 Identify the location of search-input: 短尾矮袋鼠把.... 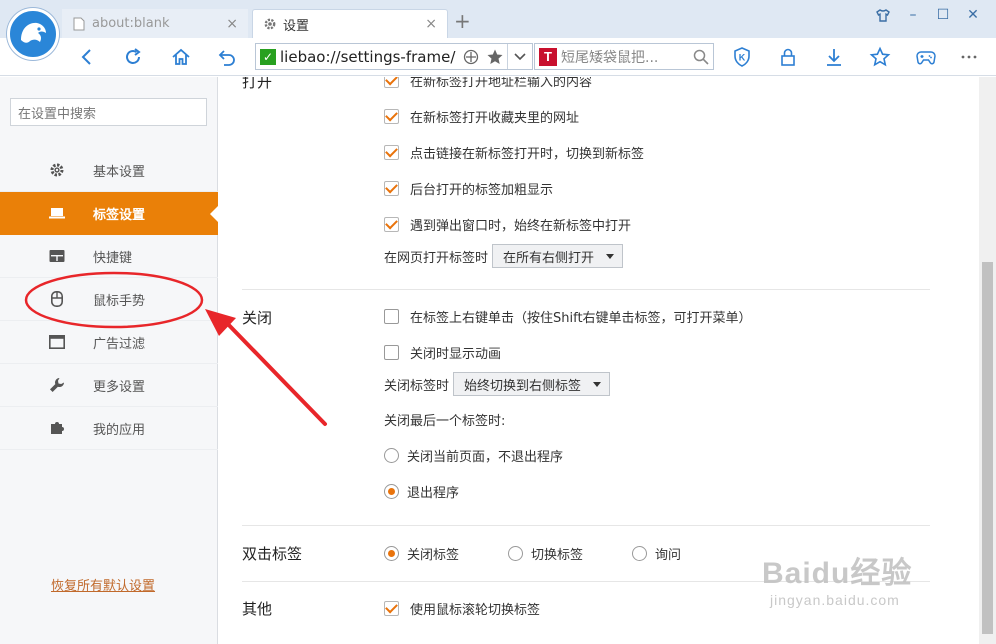
(625, 57).